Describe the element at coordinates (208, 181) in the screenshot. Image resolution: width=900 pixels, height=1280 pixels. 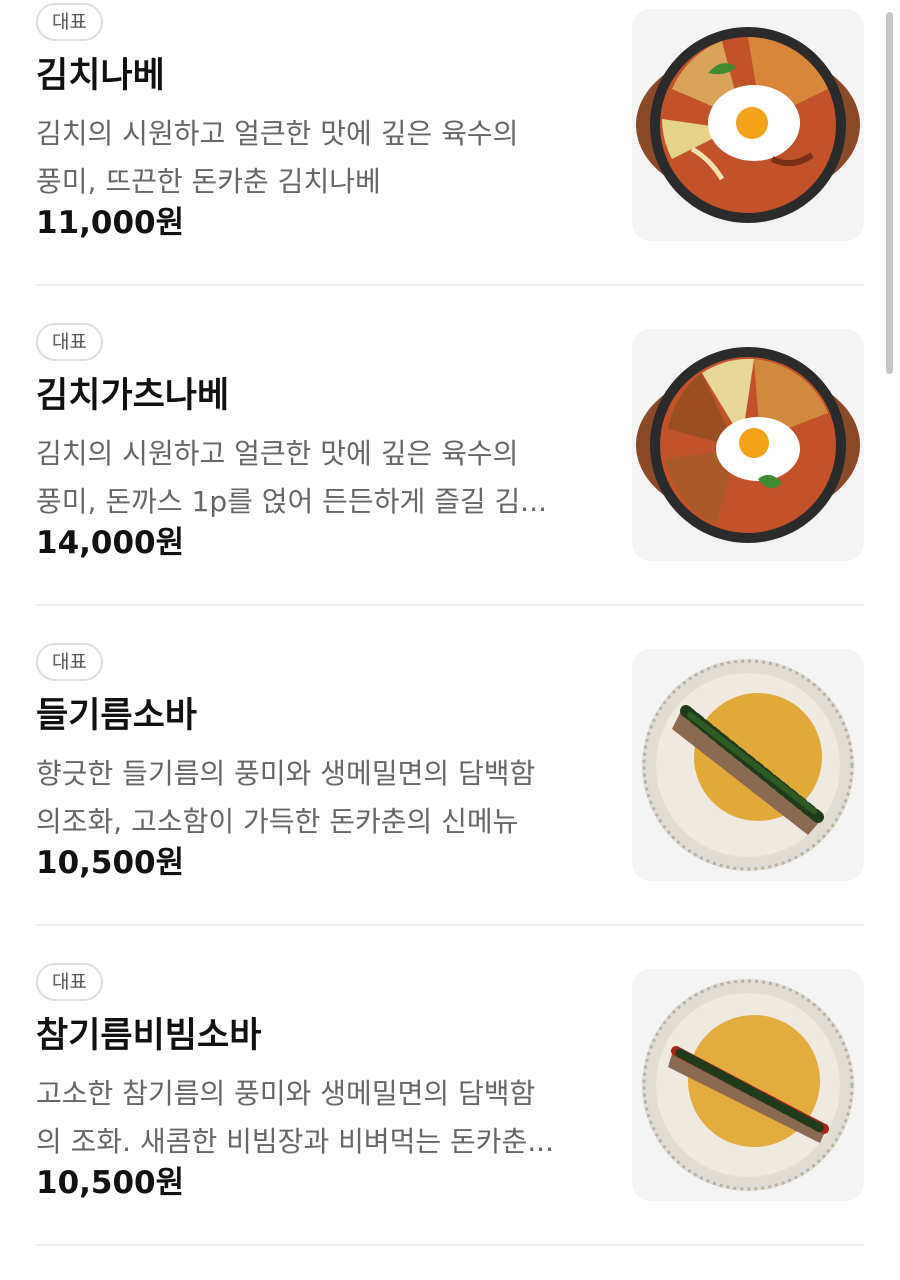
I see `menu-item-description-line: 풍미, 뜨끈한 돈카춘 김치나베` at that location.